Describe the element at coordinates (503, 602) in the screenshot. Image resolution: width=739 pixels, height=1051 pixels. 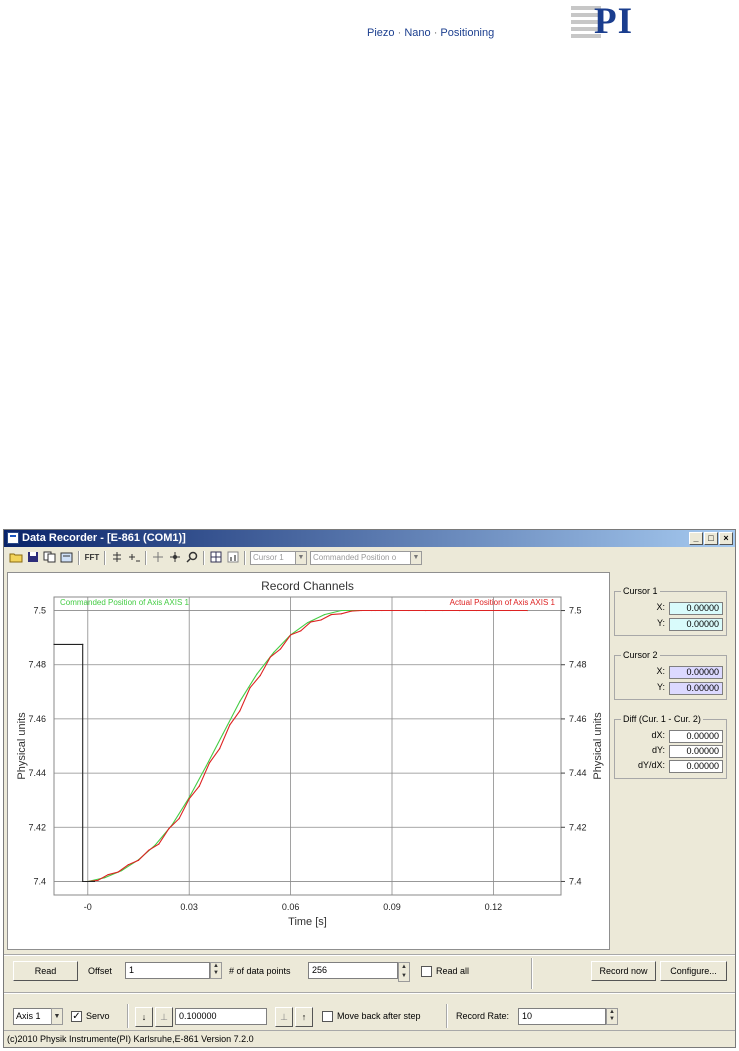
I see `legend-actual-position: Actual Position of Axis AXIS 1` at that location.